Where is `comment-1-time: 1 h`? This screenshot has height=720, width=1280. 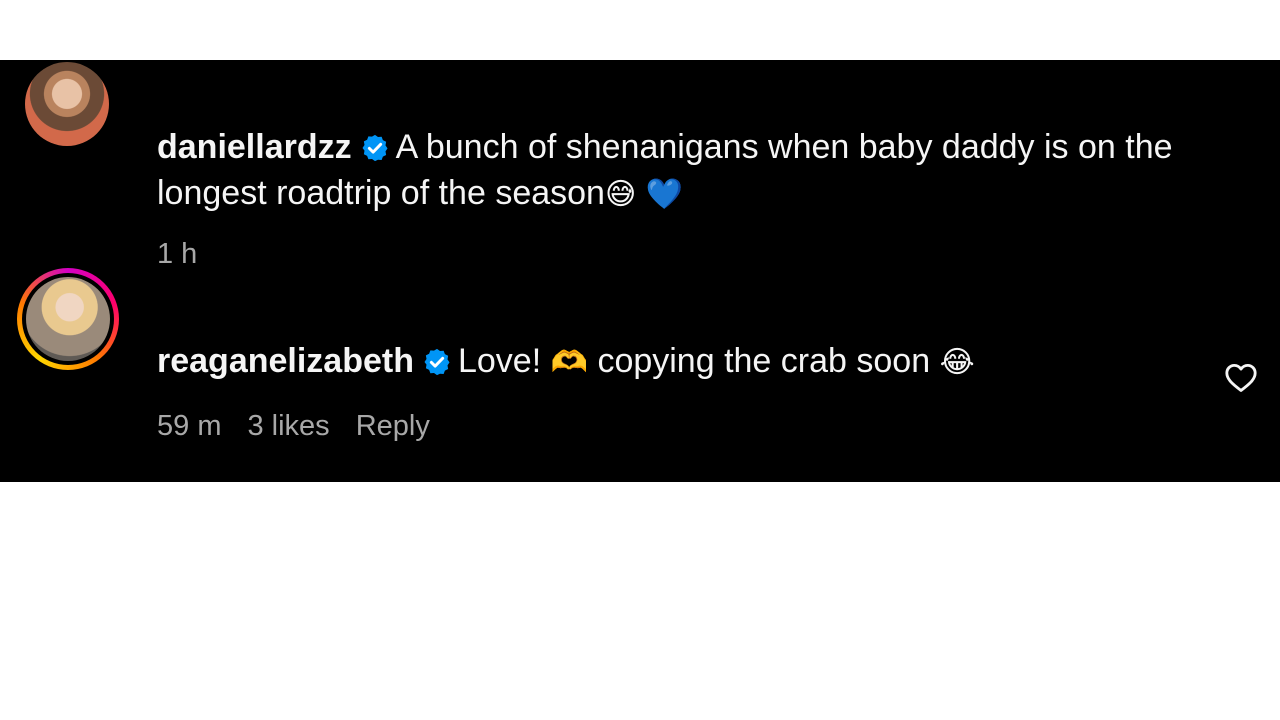 comment-1-time: 1 h is located at coordinates (177, 254).